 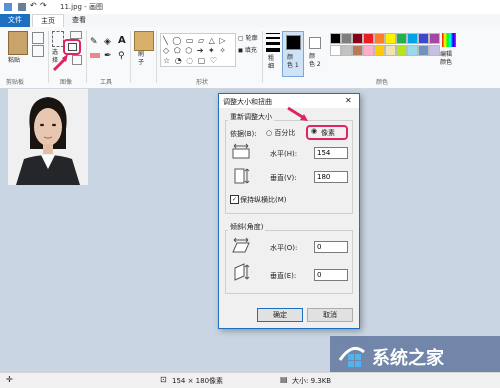 I want to click on pixel-radio: ◉, so click(x=314, y=131).